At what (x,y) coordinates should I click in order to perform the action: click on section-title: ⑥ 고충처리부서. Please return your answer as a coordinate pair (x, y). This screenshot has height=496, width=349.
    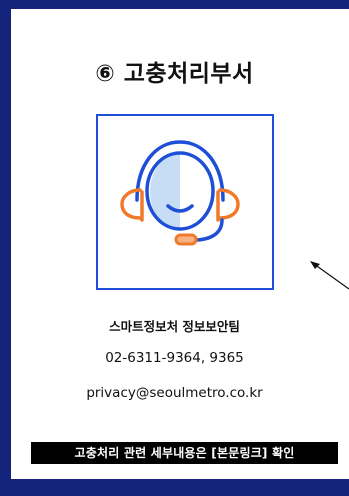
    Looking at the image, I should click on (174, 74).